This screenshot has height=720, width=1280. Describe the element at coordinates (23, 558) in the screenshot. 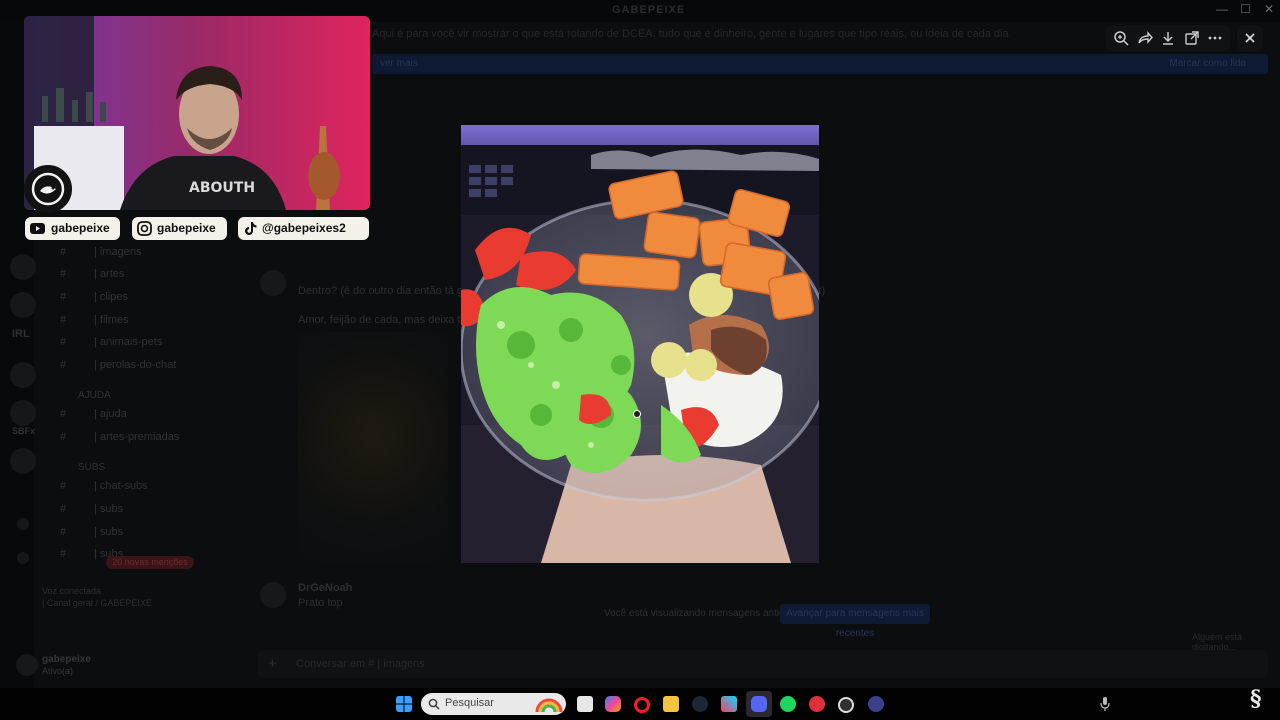

I see `discover-icon` at that location.